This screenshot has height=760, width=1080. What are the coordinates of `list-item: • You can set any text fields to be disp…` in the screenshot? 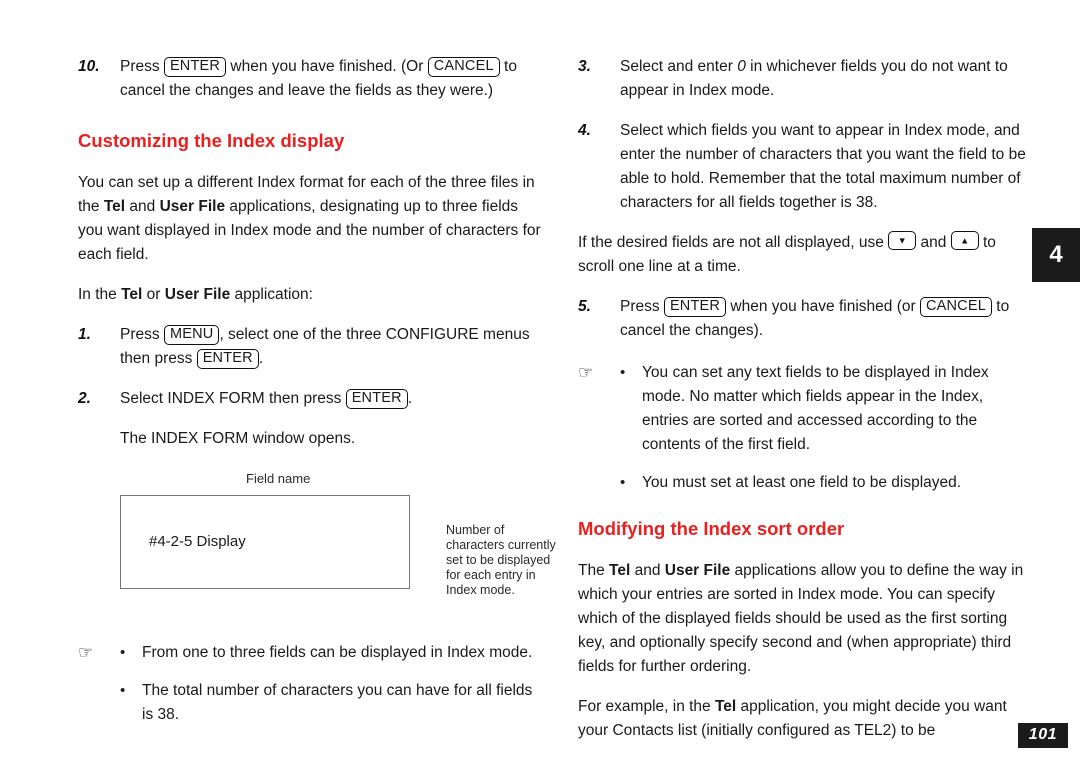 It's located at (824, 409).